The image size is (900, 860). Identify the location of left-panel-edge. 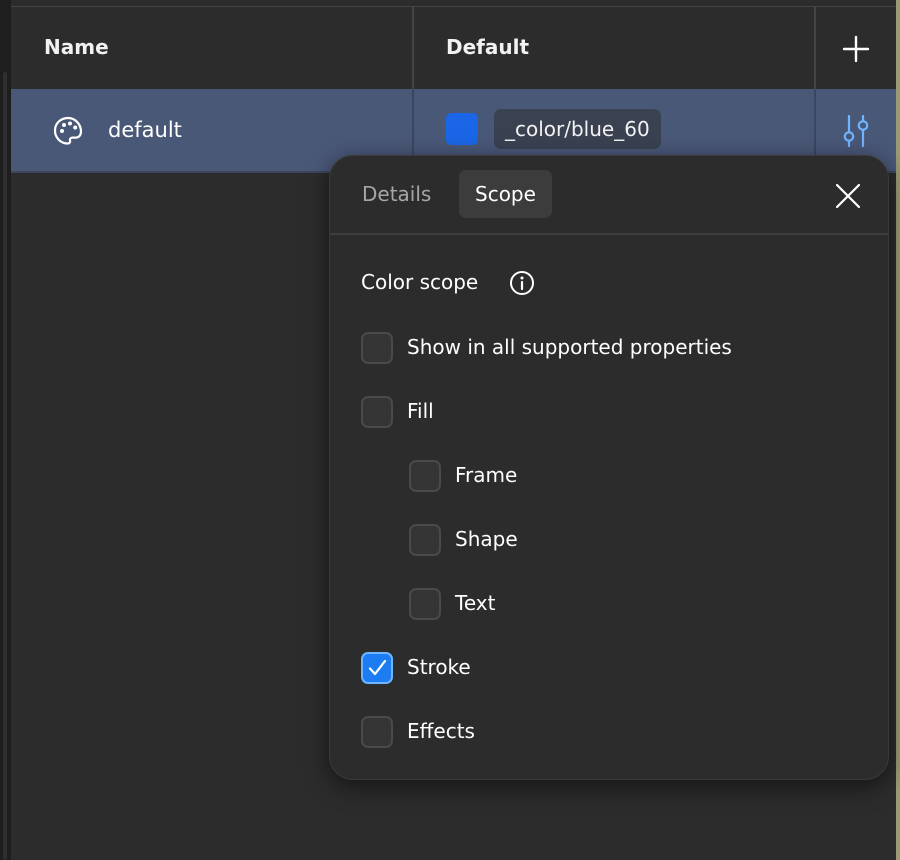
(5, 430).